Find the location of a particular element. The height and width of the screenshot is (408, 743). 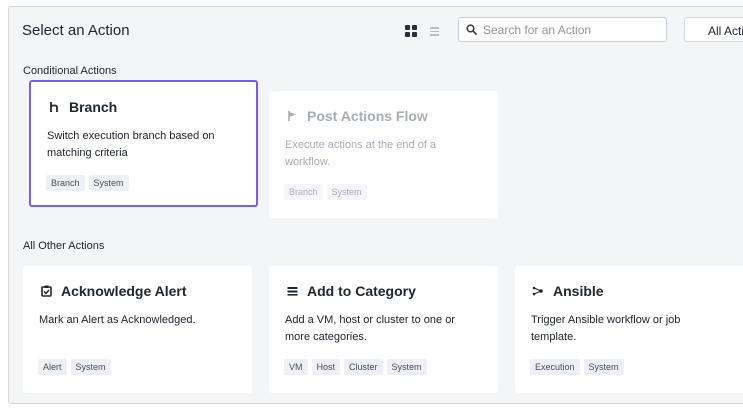

search-box is located at coordinates (562, 29).